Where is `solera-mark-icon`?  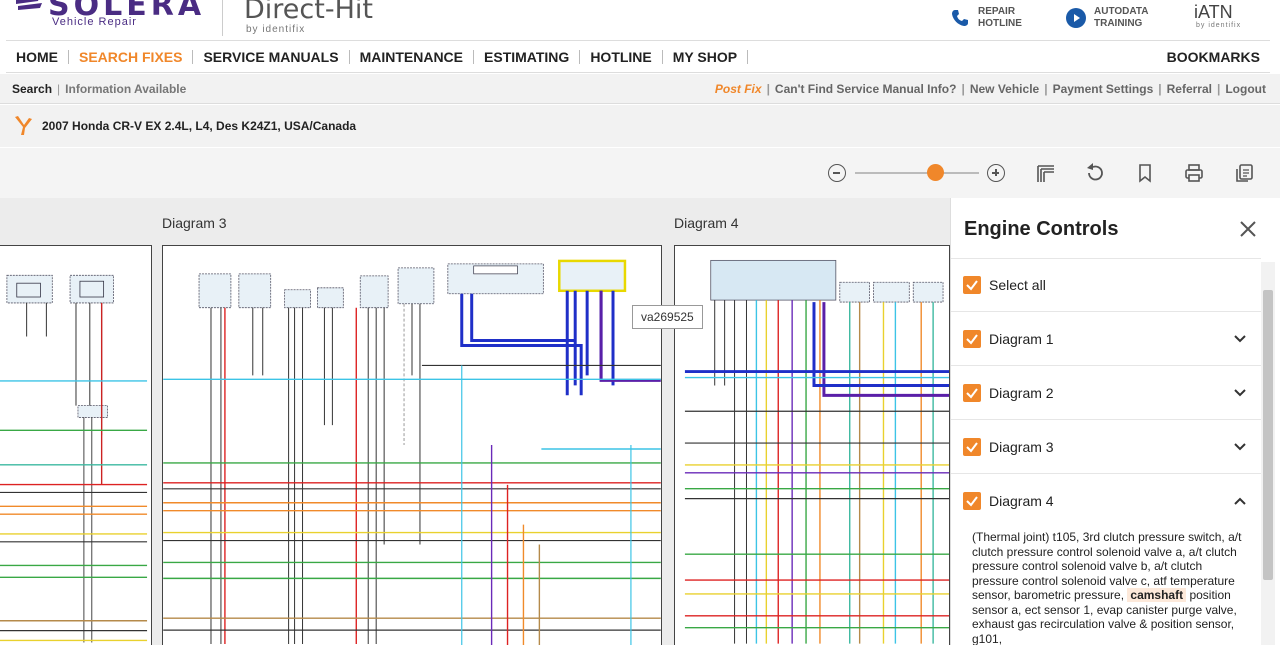
solera-mark-icon is located at coordinates (29, 7).